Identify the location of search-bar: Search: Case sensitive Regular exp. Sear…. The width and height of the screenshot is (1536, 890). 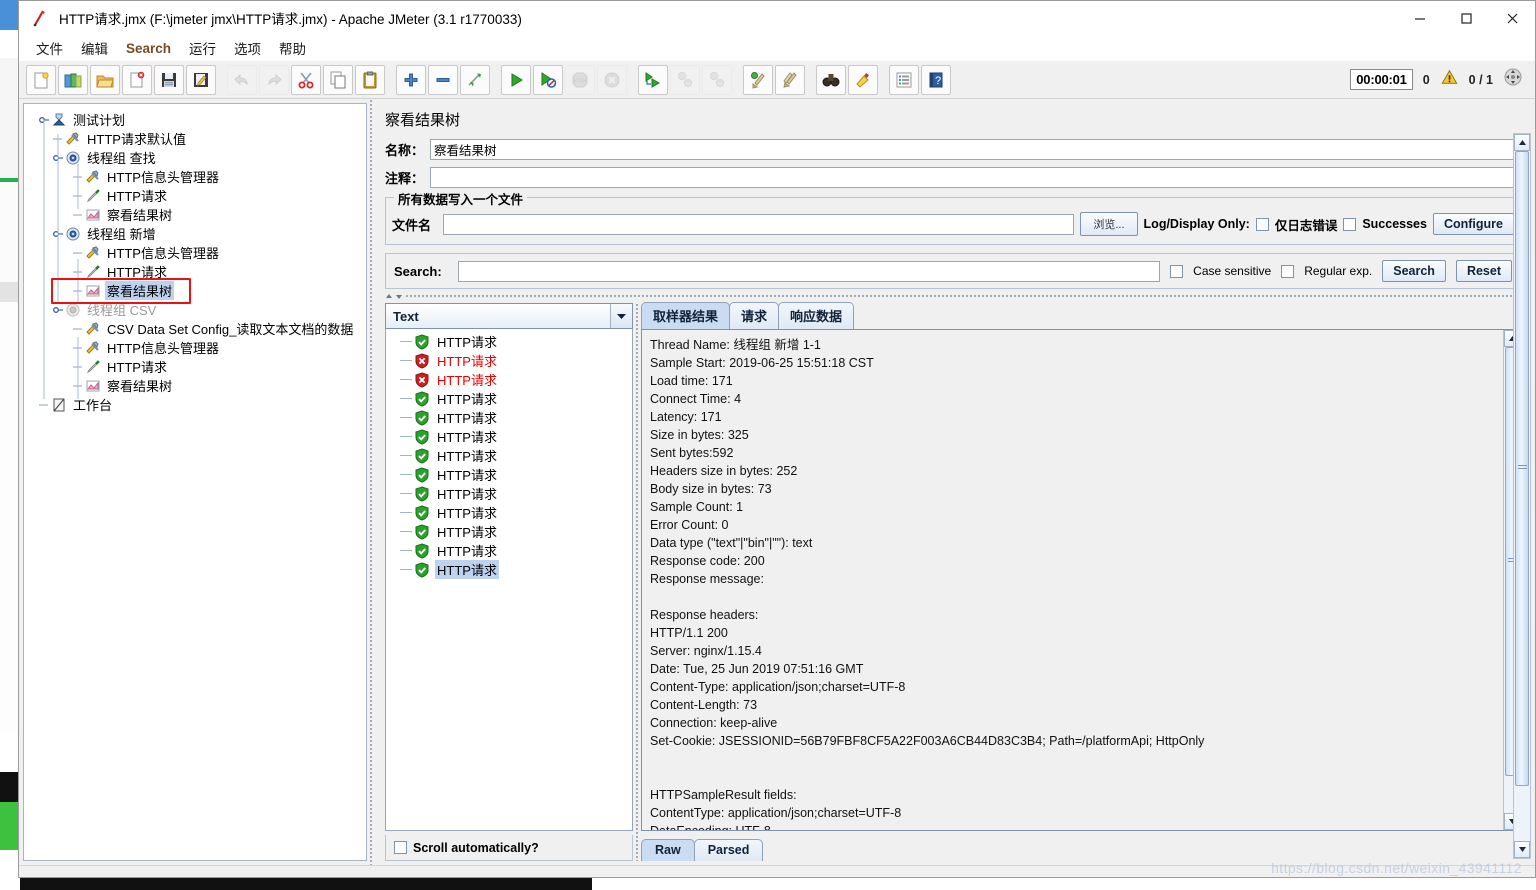
(953, 271).